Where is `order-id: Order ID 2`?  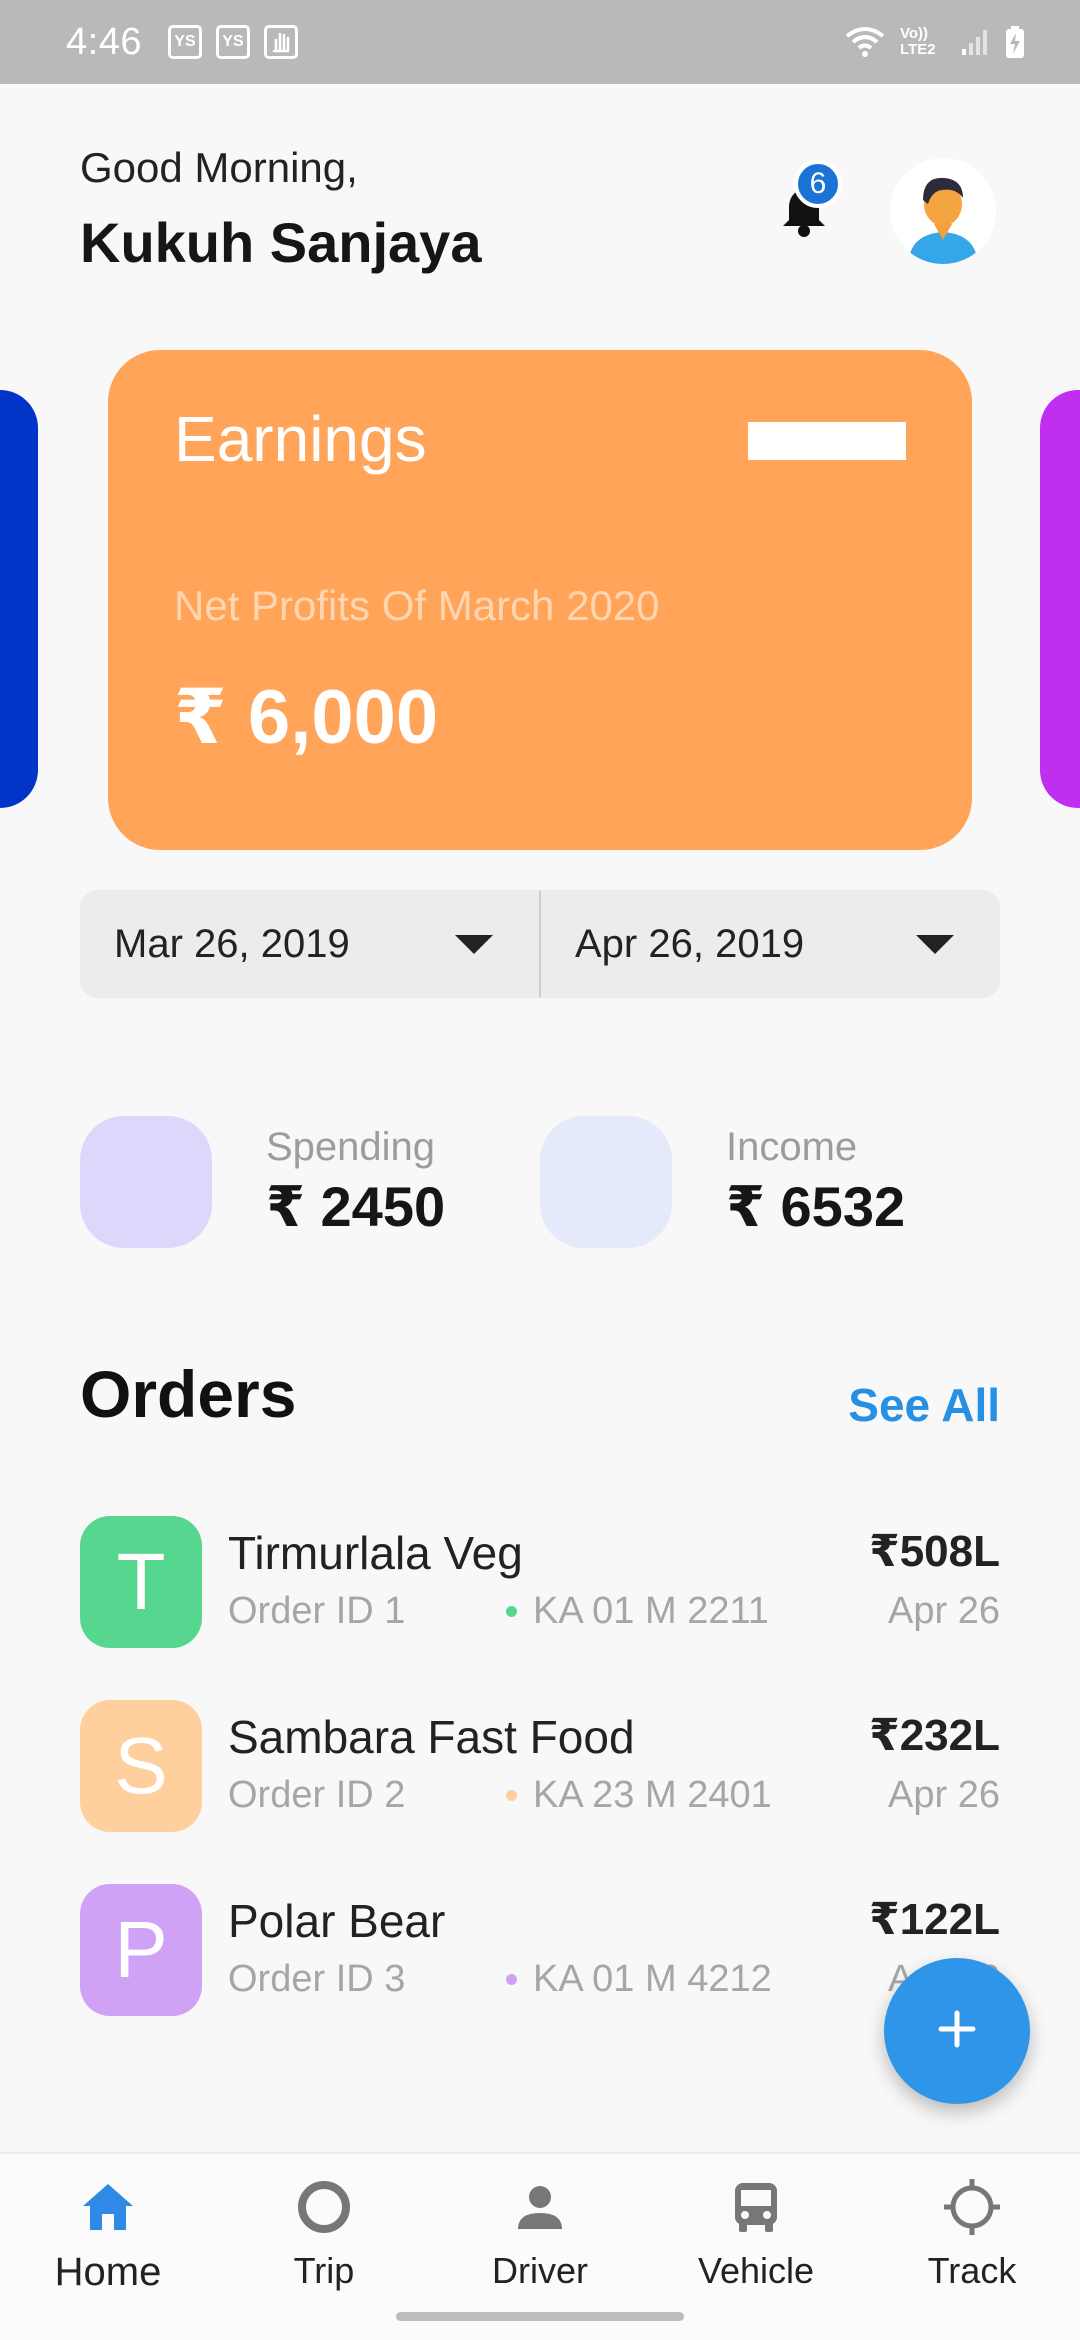
order-id: Order ID 2 is located at coordinates (317, 1795).